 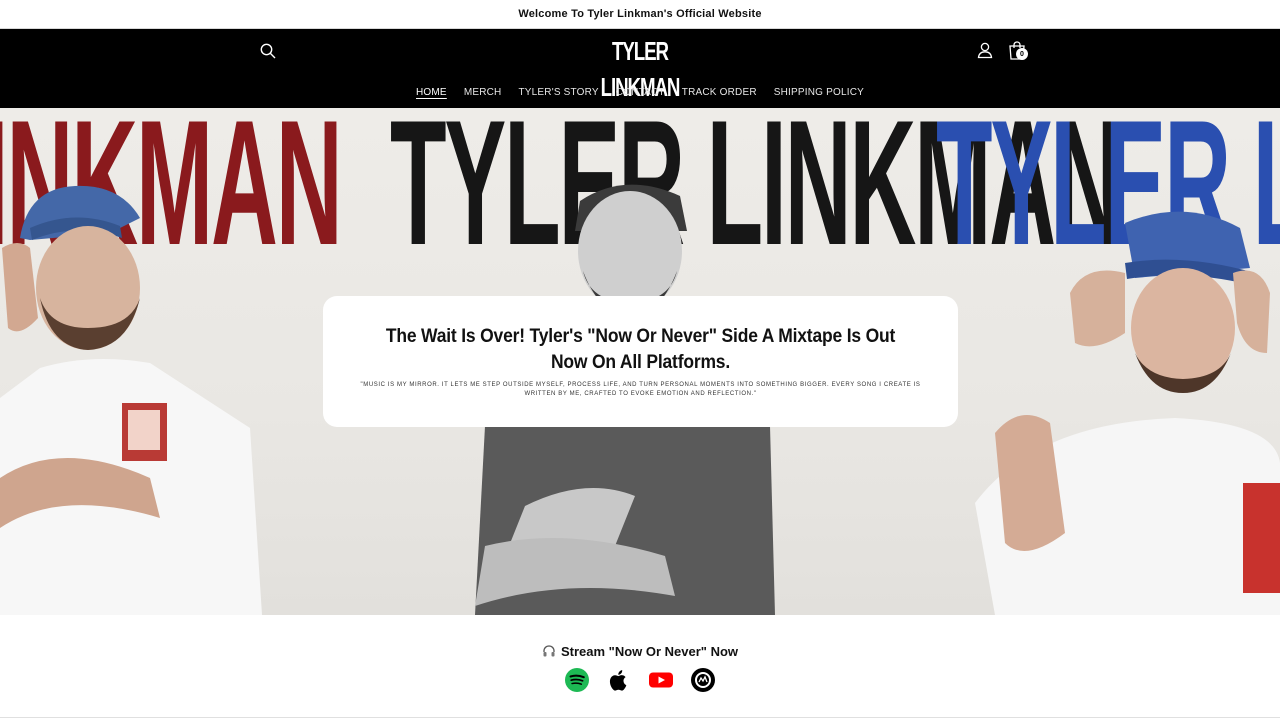 What do you see at coordinates (1127, 413) in the screenshot?
I see `photo-right-person` at bounding box center [1127, 413].